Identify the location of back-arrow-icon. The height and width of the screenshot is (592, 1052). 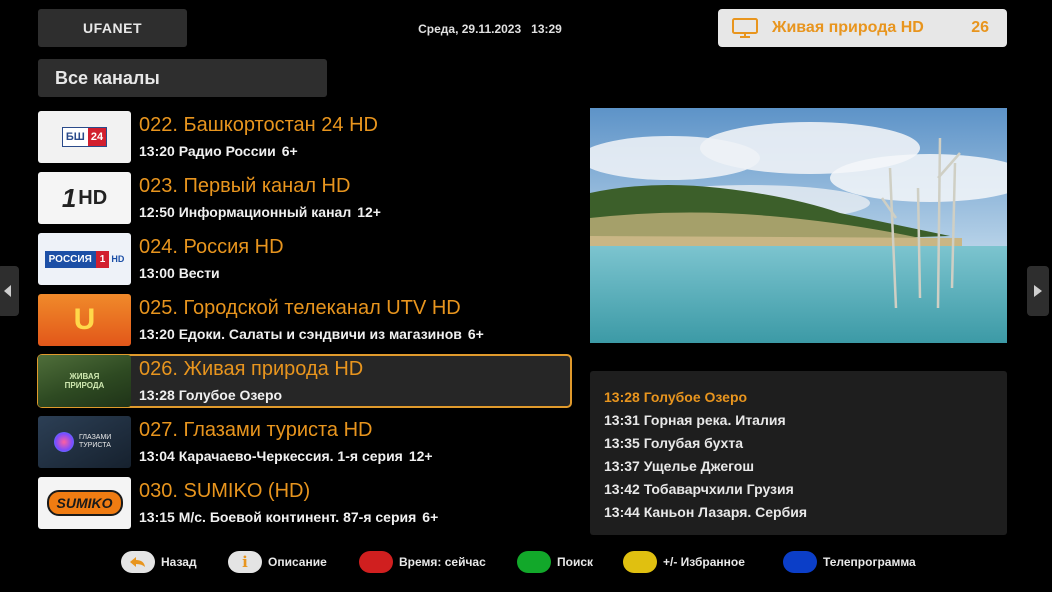
(138, 562).